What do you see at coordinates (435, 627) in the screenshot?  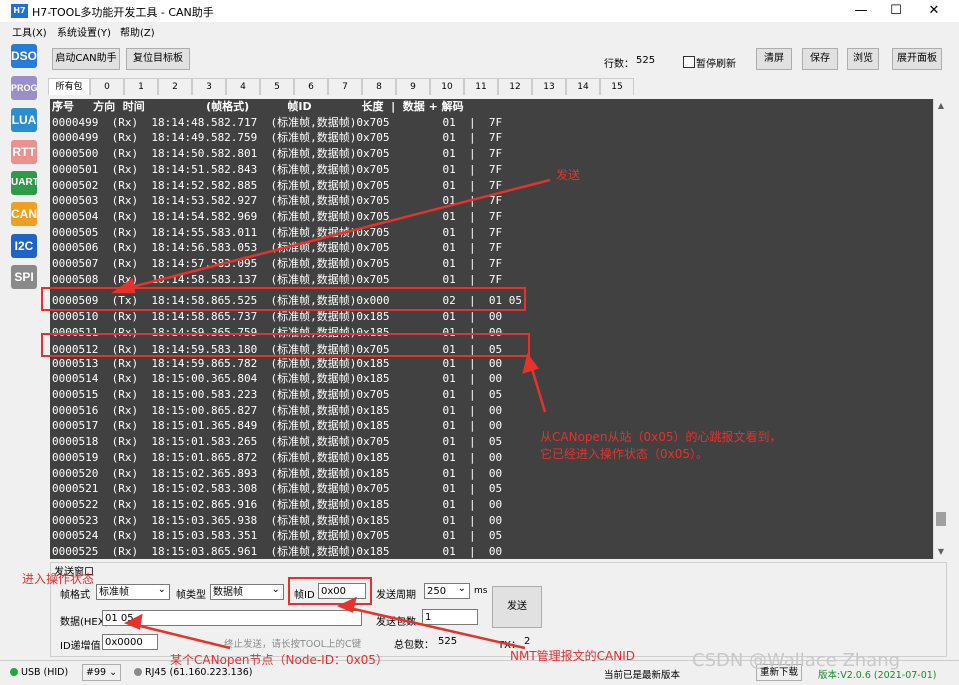 I see `arrow-nmt` at bounding box center [435, 627].